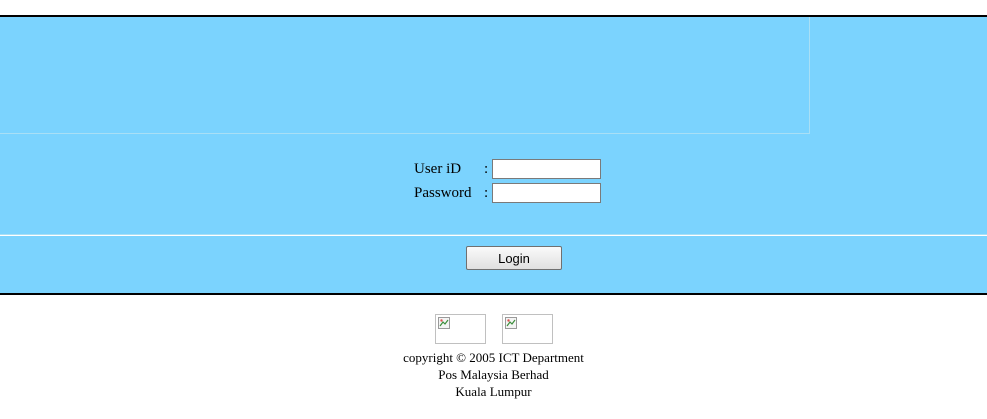 This screenshot has width=987, height=419. Describe the element at coordinates (546, 169) in the screenshot. I see `user-id-input` at that location.